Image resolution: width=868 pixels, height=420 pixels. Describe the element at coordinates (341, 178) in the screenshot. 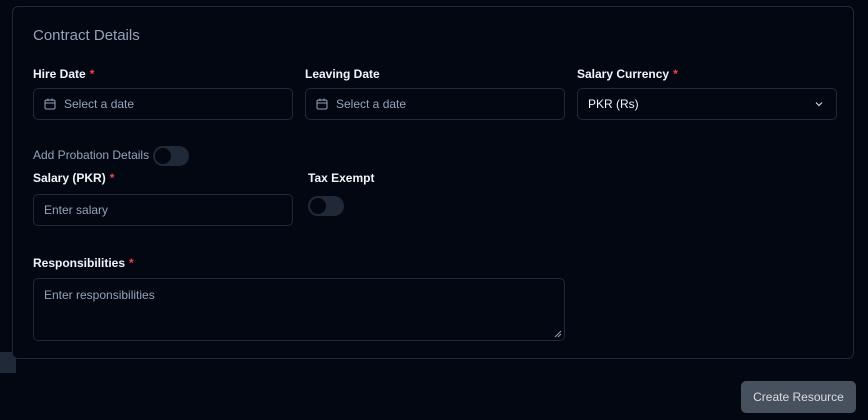

I see `tax-exempt-label: Tax Exempt` at that location.